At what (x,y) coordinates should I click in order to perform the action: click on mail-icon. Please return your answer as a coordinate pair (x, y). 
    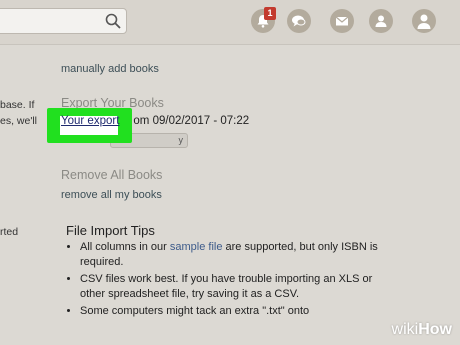
    Looking at the image, I should click on (342, 21).